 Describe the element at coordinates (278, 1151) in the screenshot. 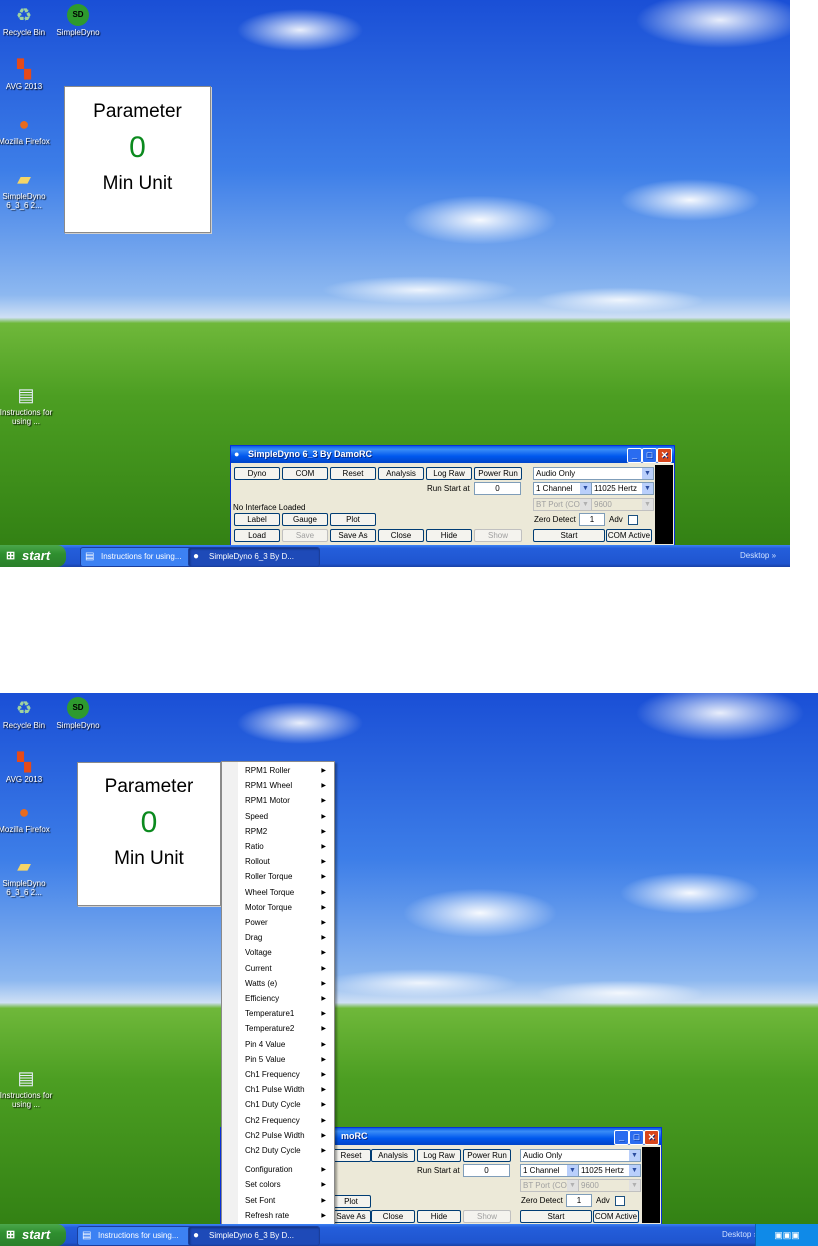

I see `menu-item: Ch2 Duty Cycle ▶` at that location.